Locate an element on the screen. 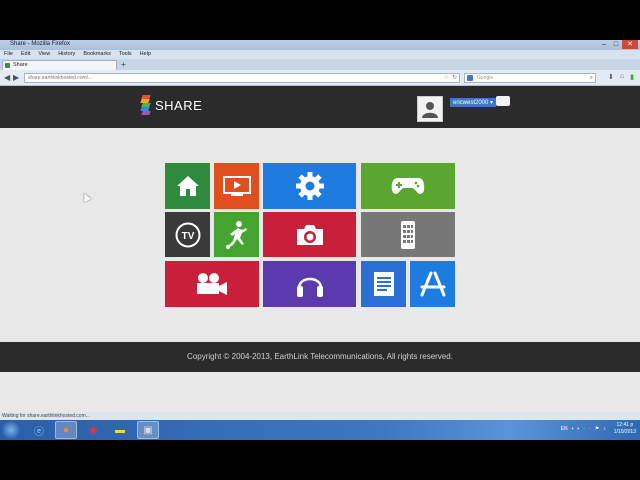 The width and height of the screenshot is (640, 480). favicon-icon is located at coordinates (7, 65).